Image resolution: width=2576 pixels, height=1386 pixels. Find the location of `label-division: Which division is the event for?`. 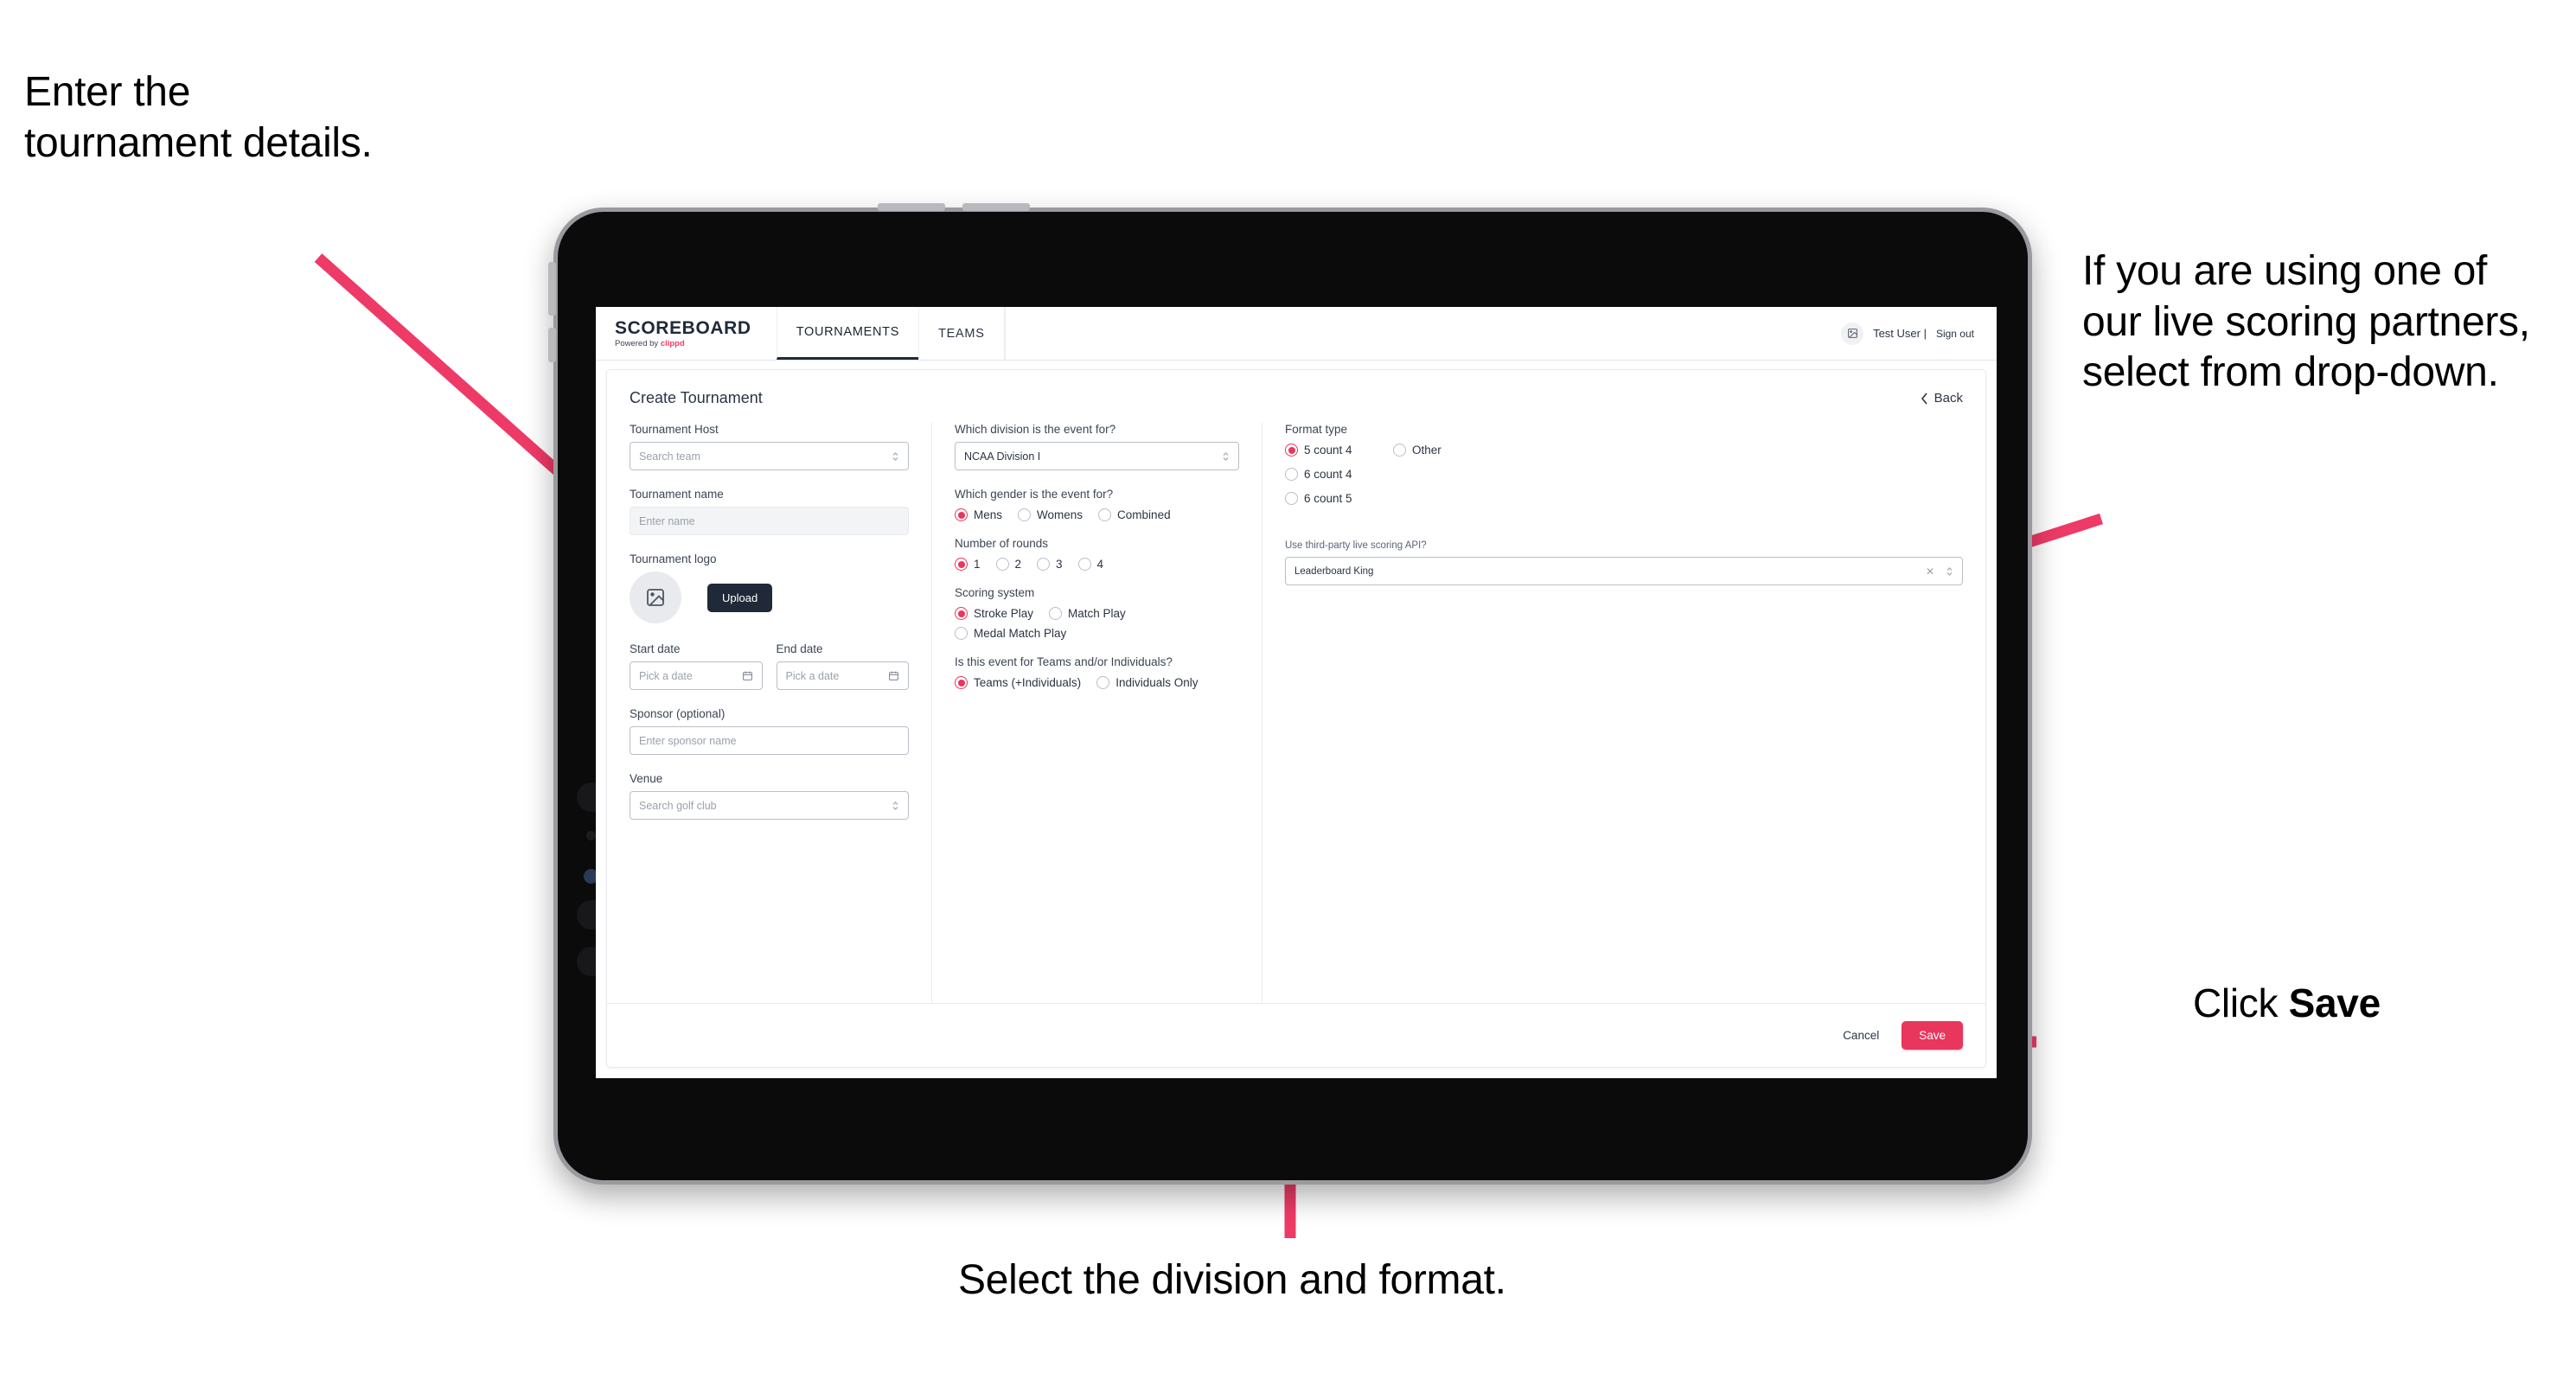

label-division: Which division is the event for? is located at coordinates (1035, 429).